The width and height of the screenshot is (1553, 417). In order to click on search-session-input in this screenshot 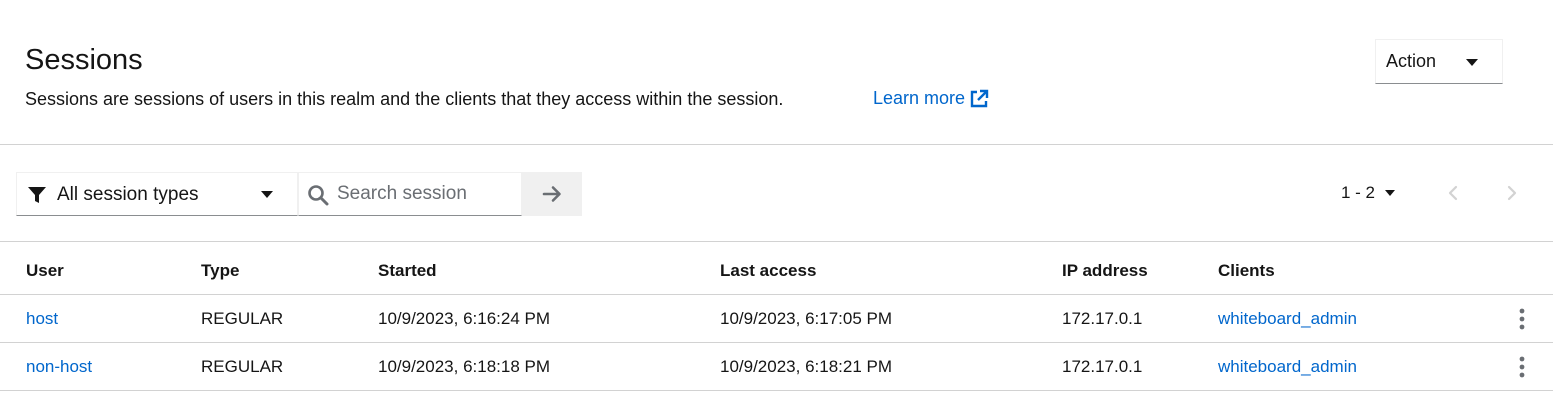, I will do `click(427, 194)`.